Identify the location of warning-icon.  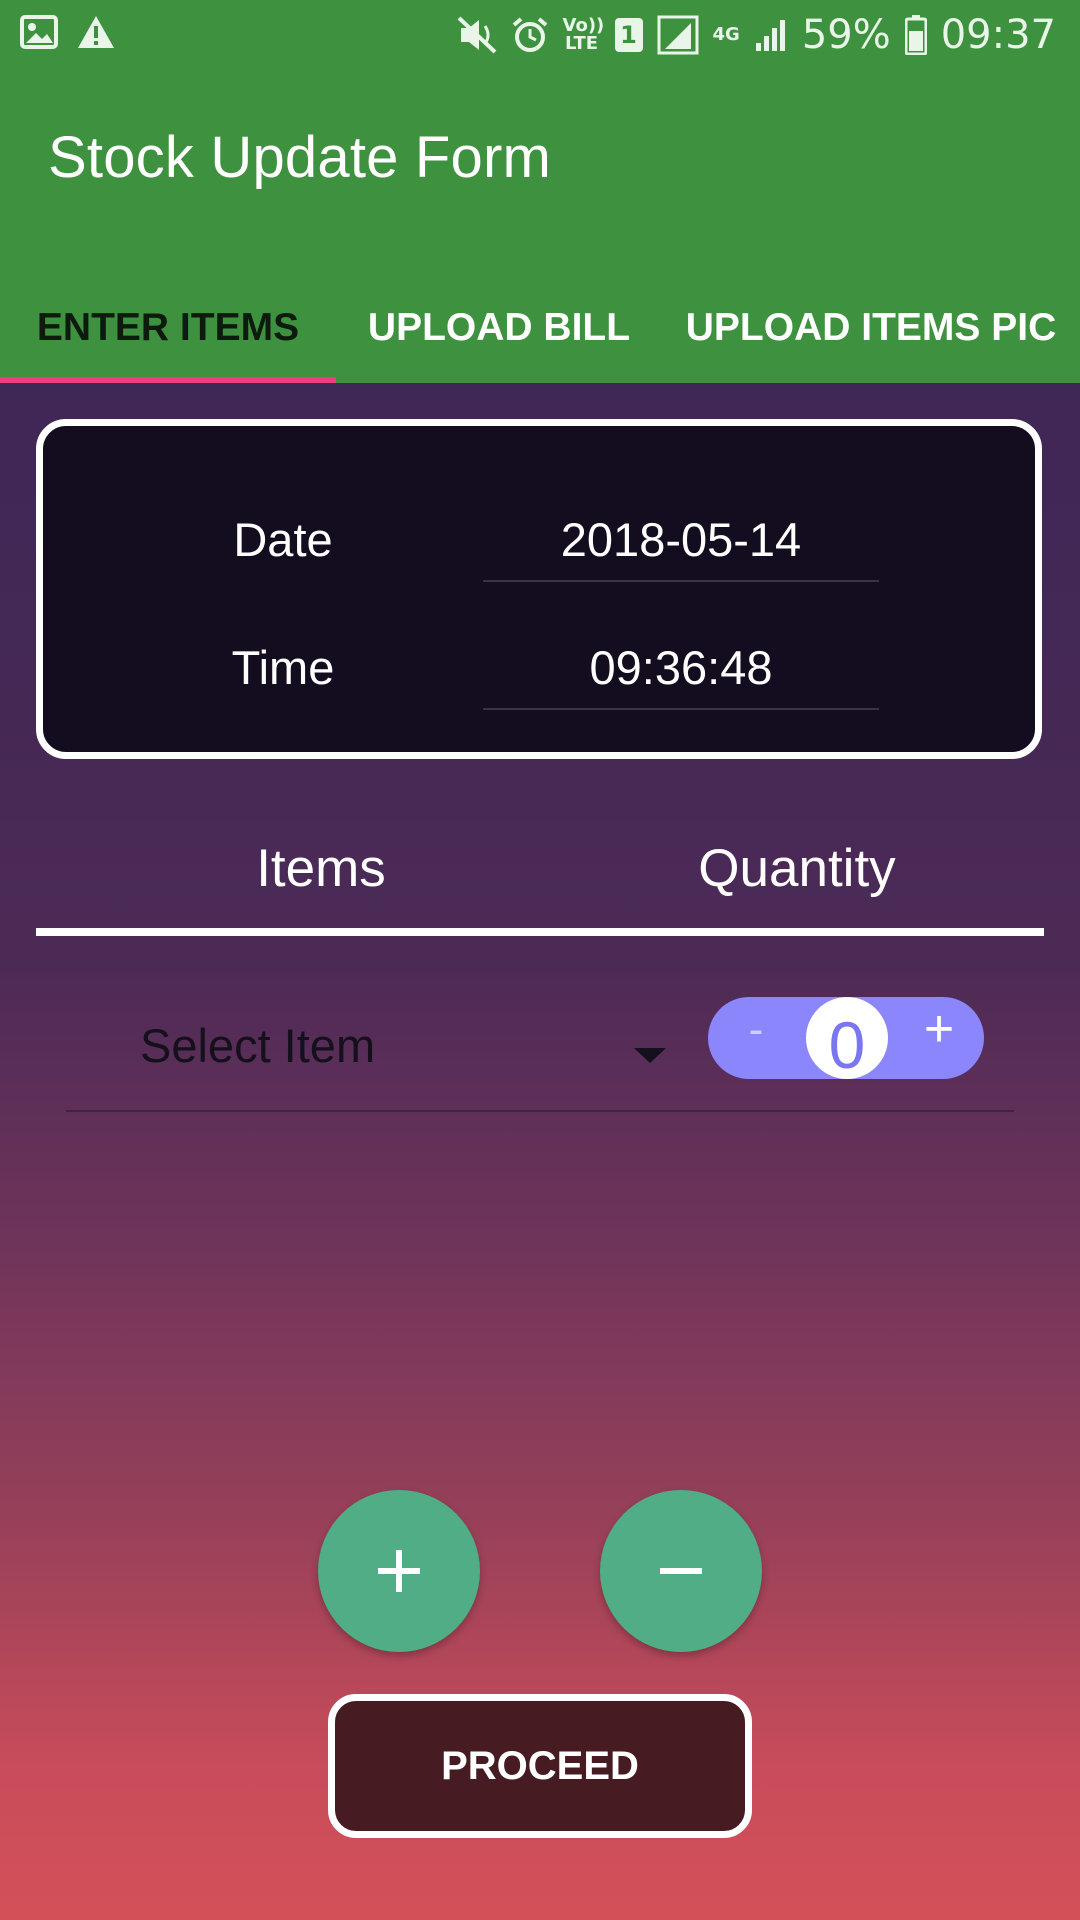
(96, 32).